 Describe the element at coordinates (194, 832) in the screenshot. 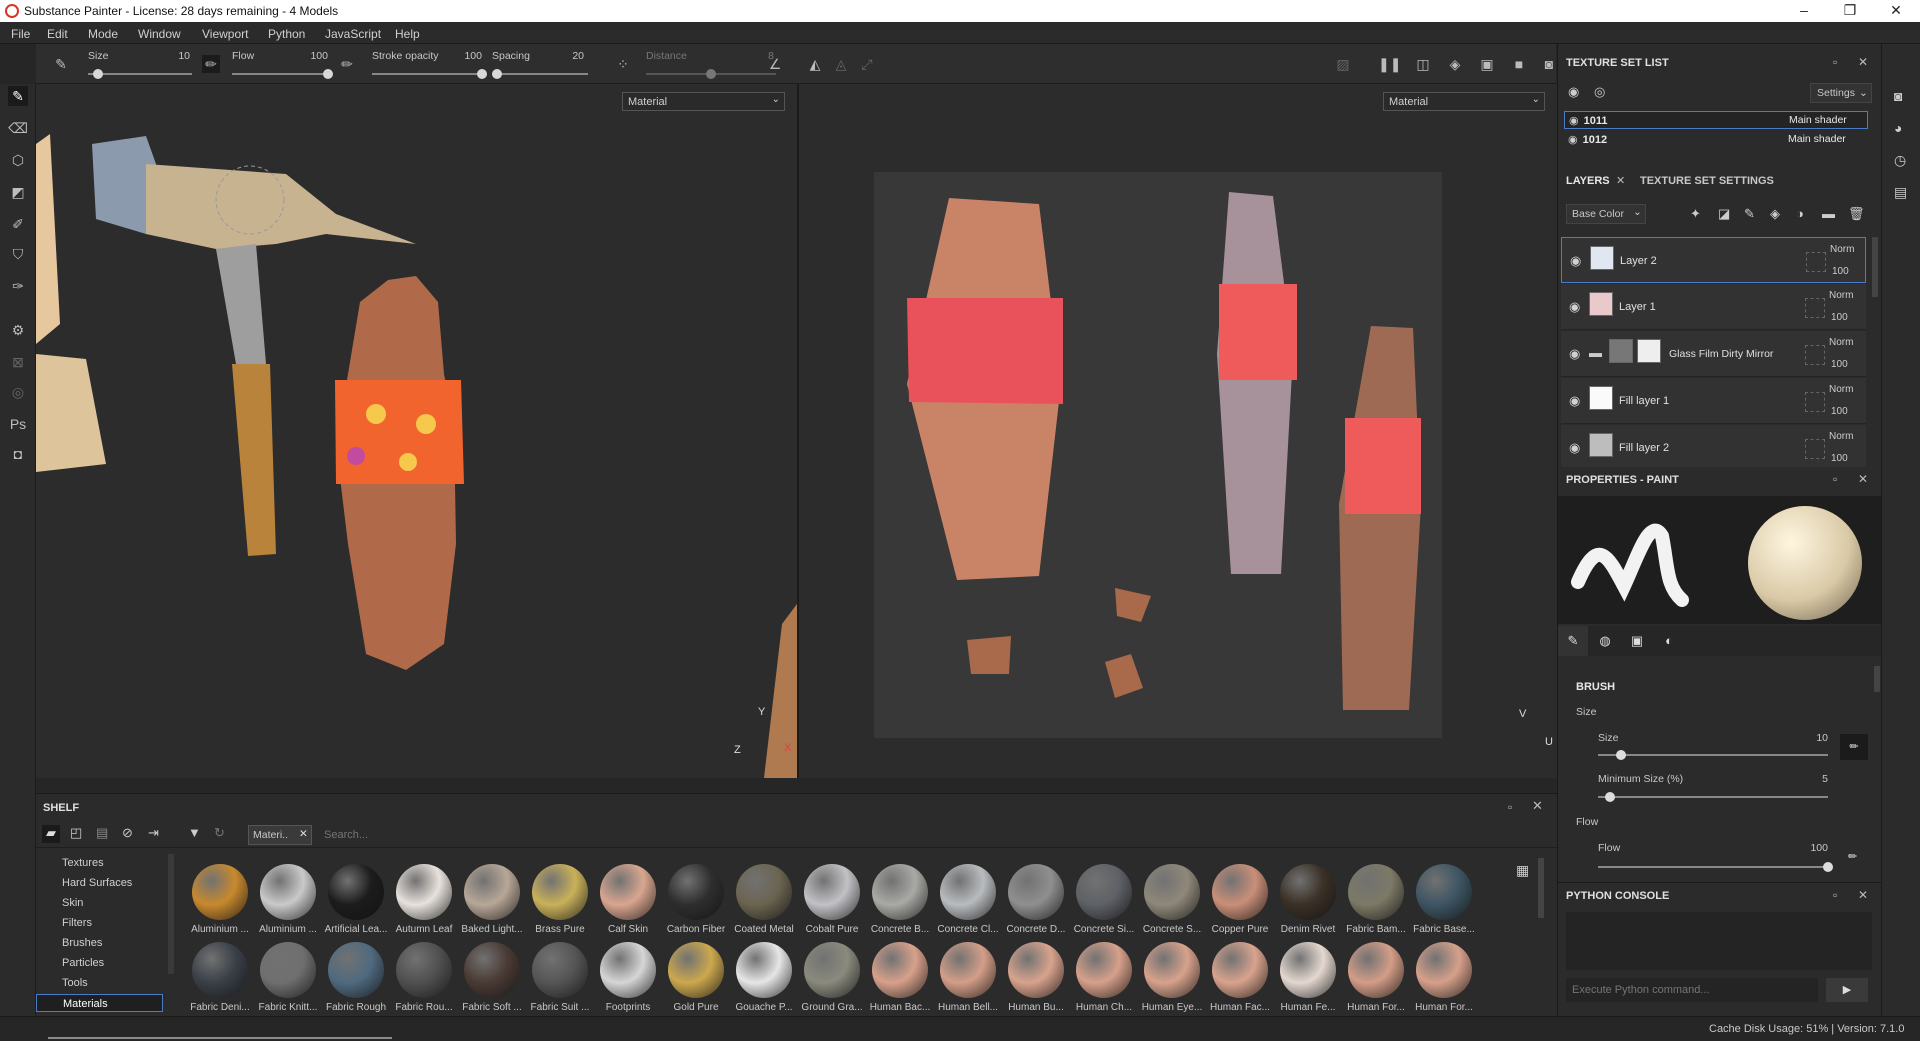

I see `filter-icon: ▼` at that location.